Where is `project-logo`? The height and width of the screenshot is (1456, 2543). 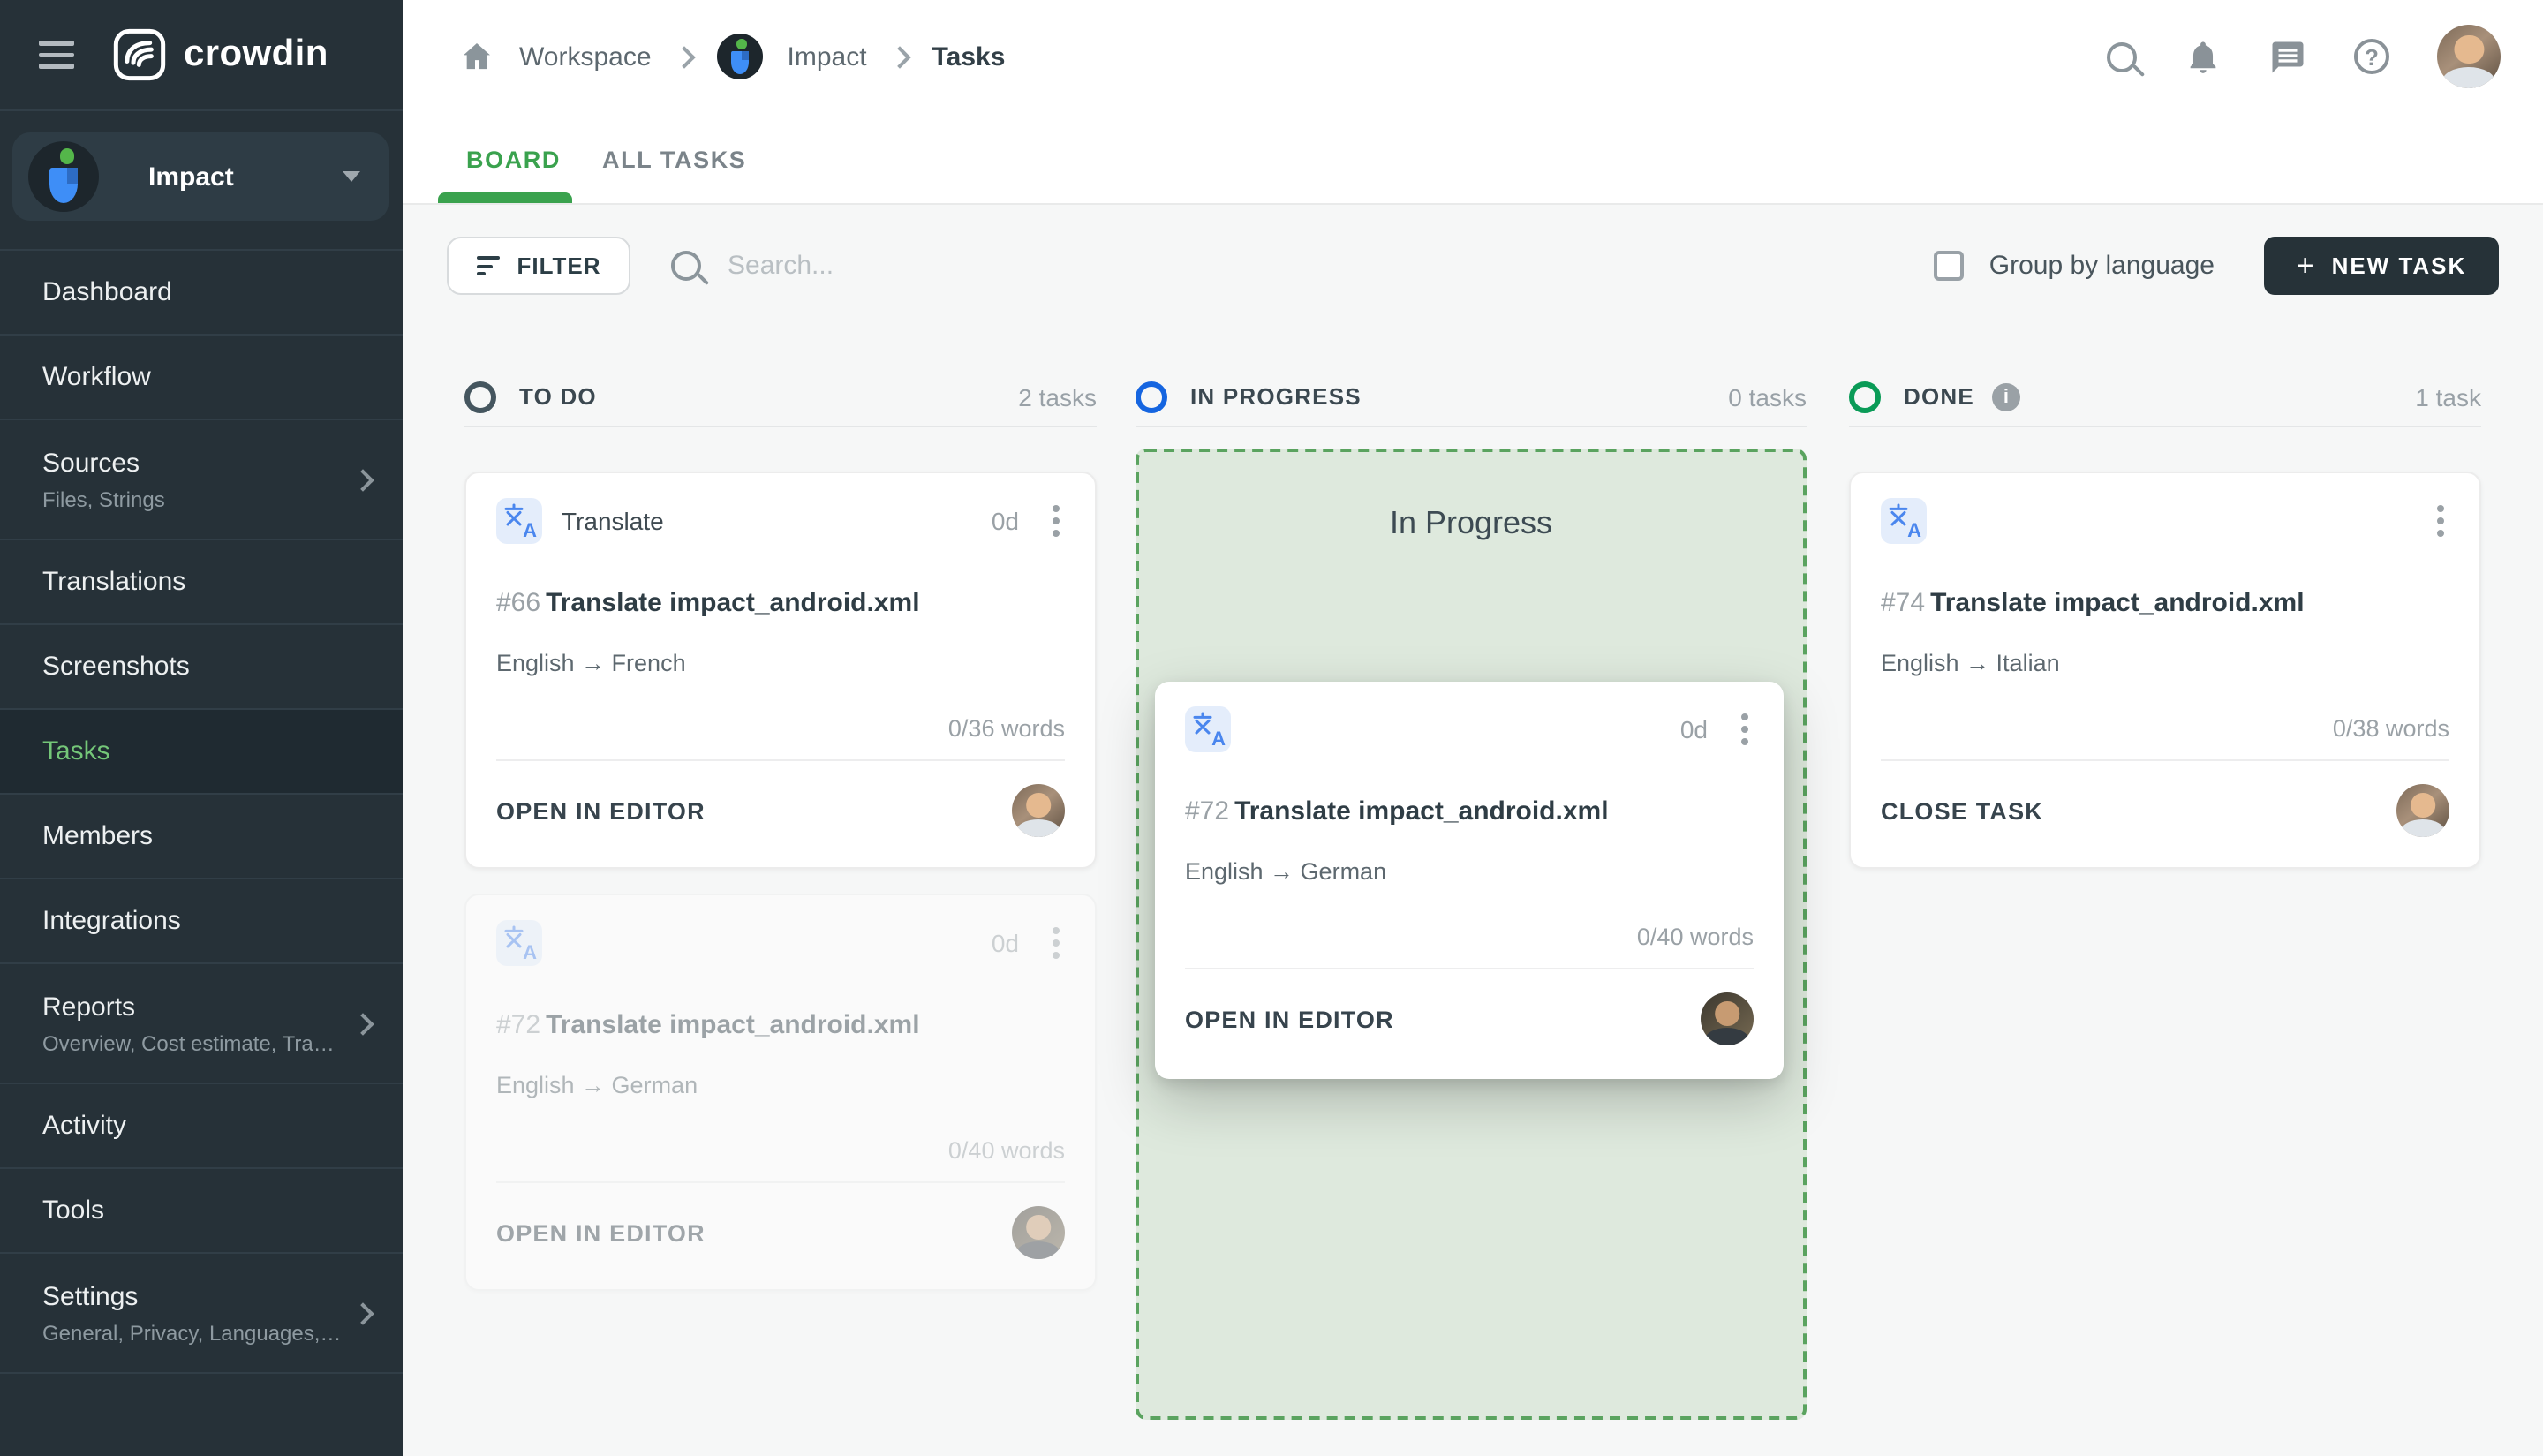
project-logo is located at coordinates (63, 176).